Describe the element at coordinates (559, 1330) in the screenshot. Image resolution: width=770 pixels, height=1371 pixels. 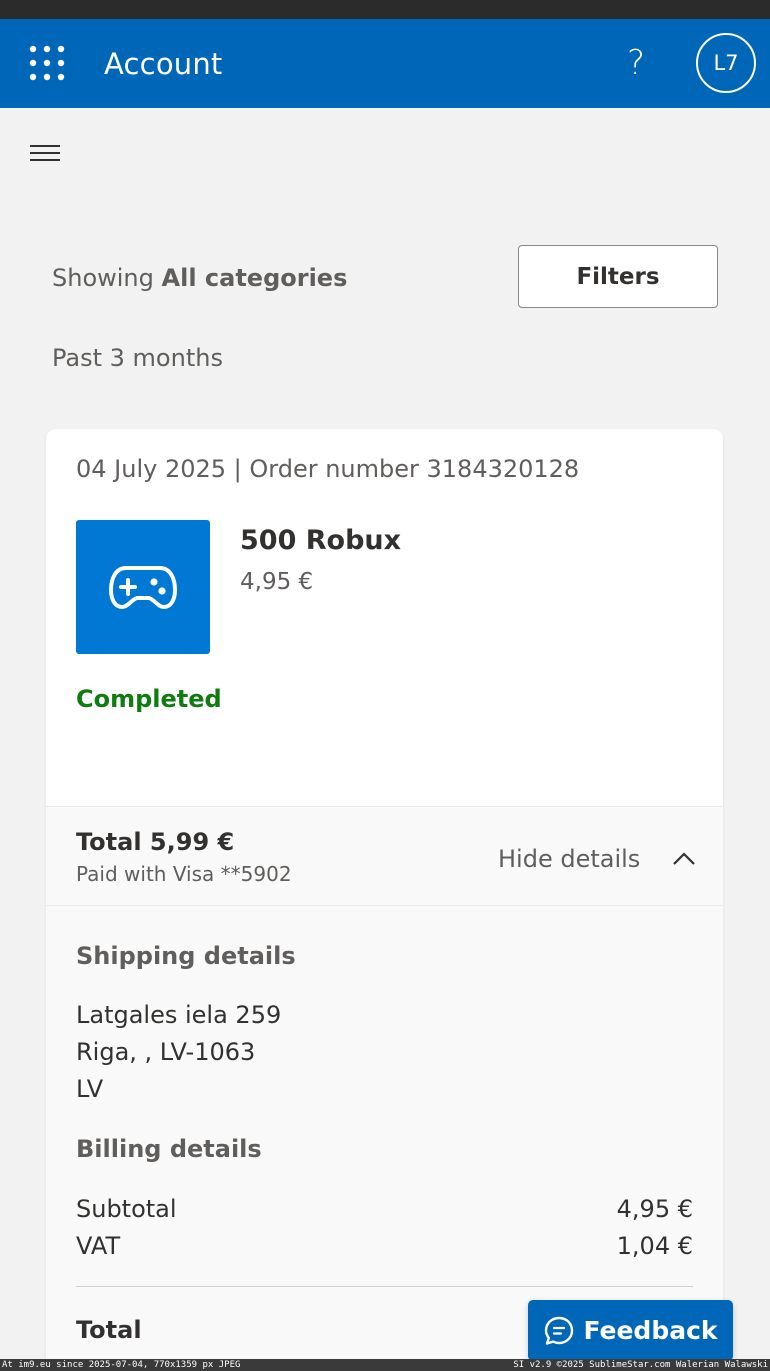
I see `chat-bubble-icon` at that location.